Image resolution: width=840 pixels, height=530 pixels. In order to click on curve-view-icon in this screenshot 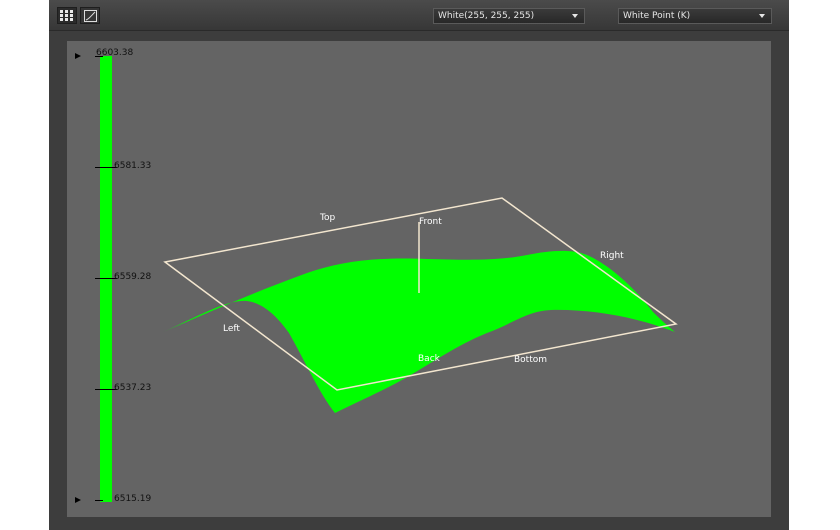, I will do `click(90, 15)`.